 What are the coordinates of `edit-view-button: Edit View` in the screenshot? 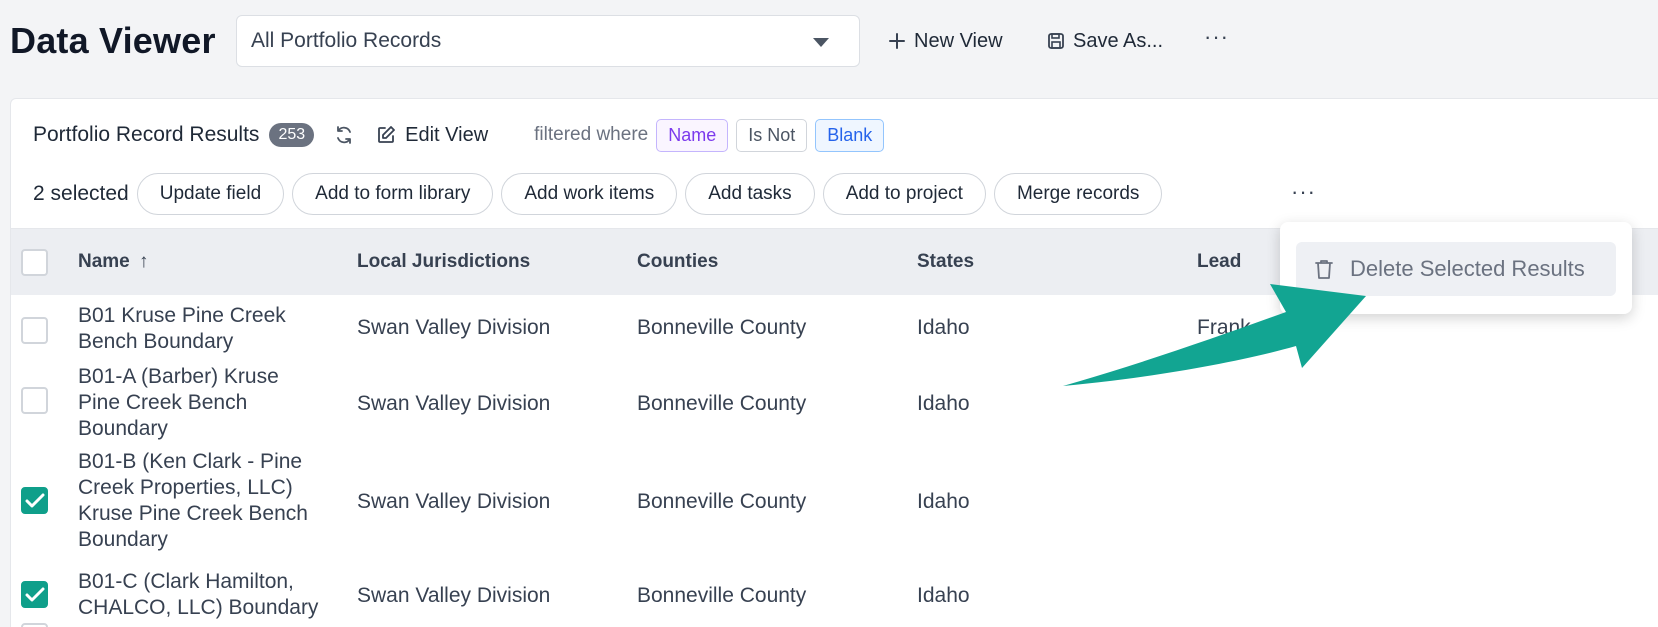 It's located at (432, 135).